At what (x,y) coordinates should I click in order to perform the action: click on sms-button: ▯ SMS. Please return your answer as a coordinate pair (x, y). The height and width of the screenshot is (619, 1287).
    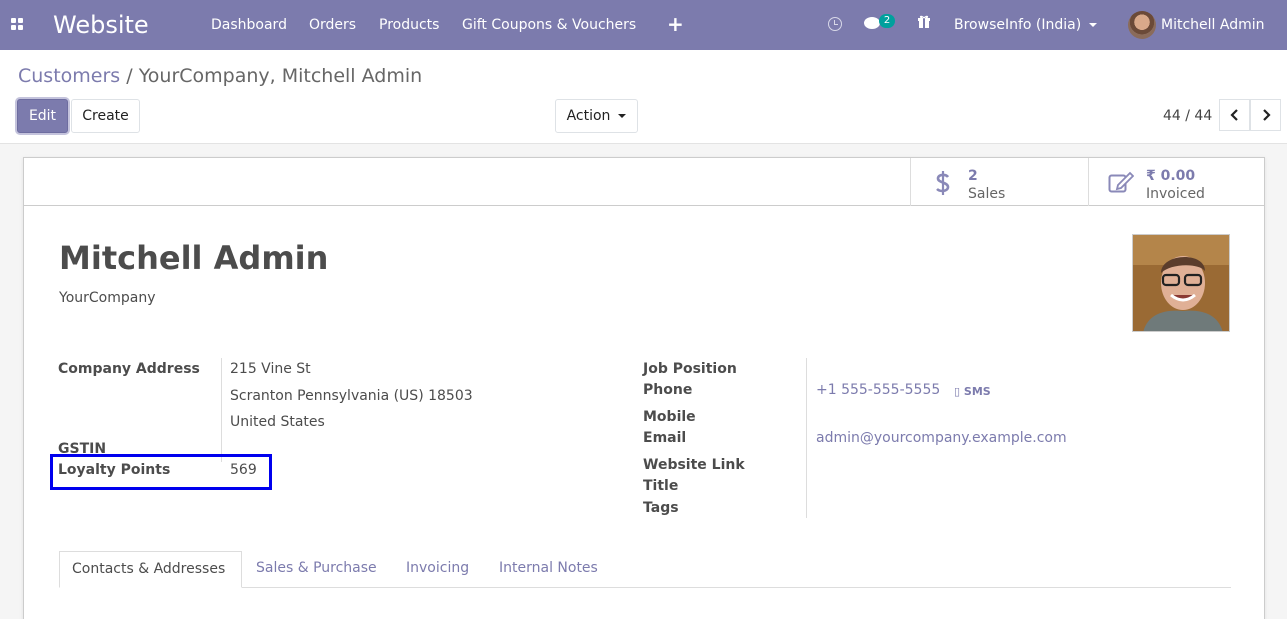
    Looking at the image, I should click on (972, 392).